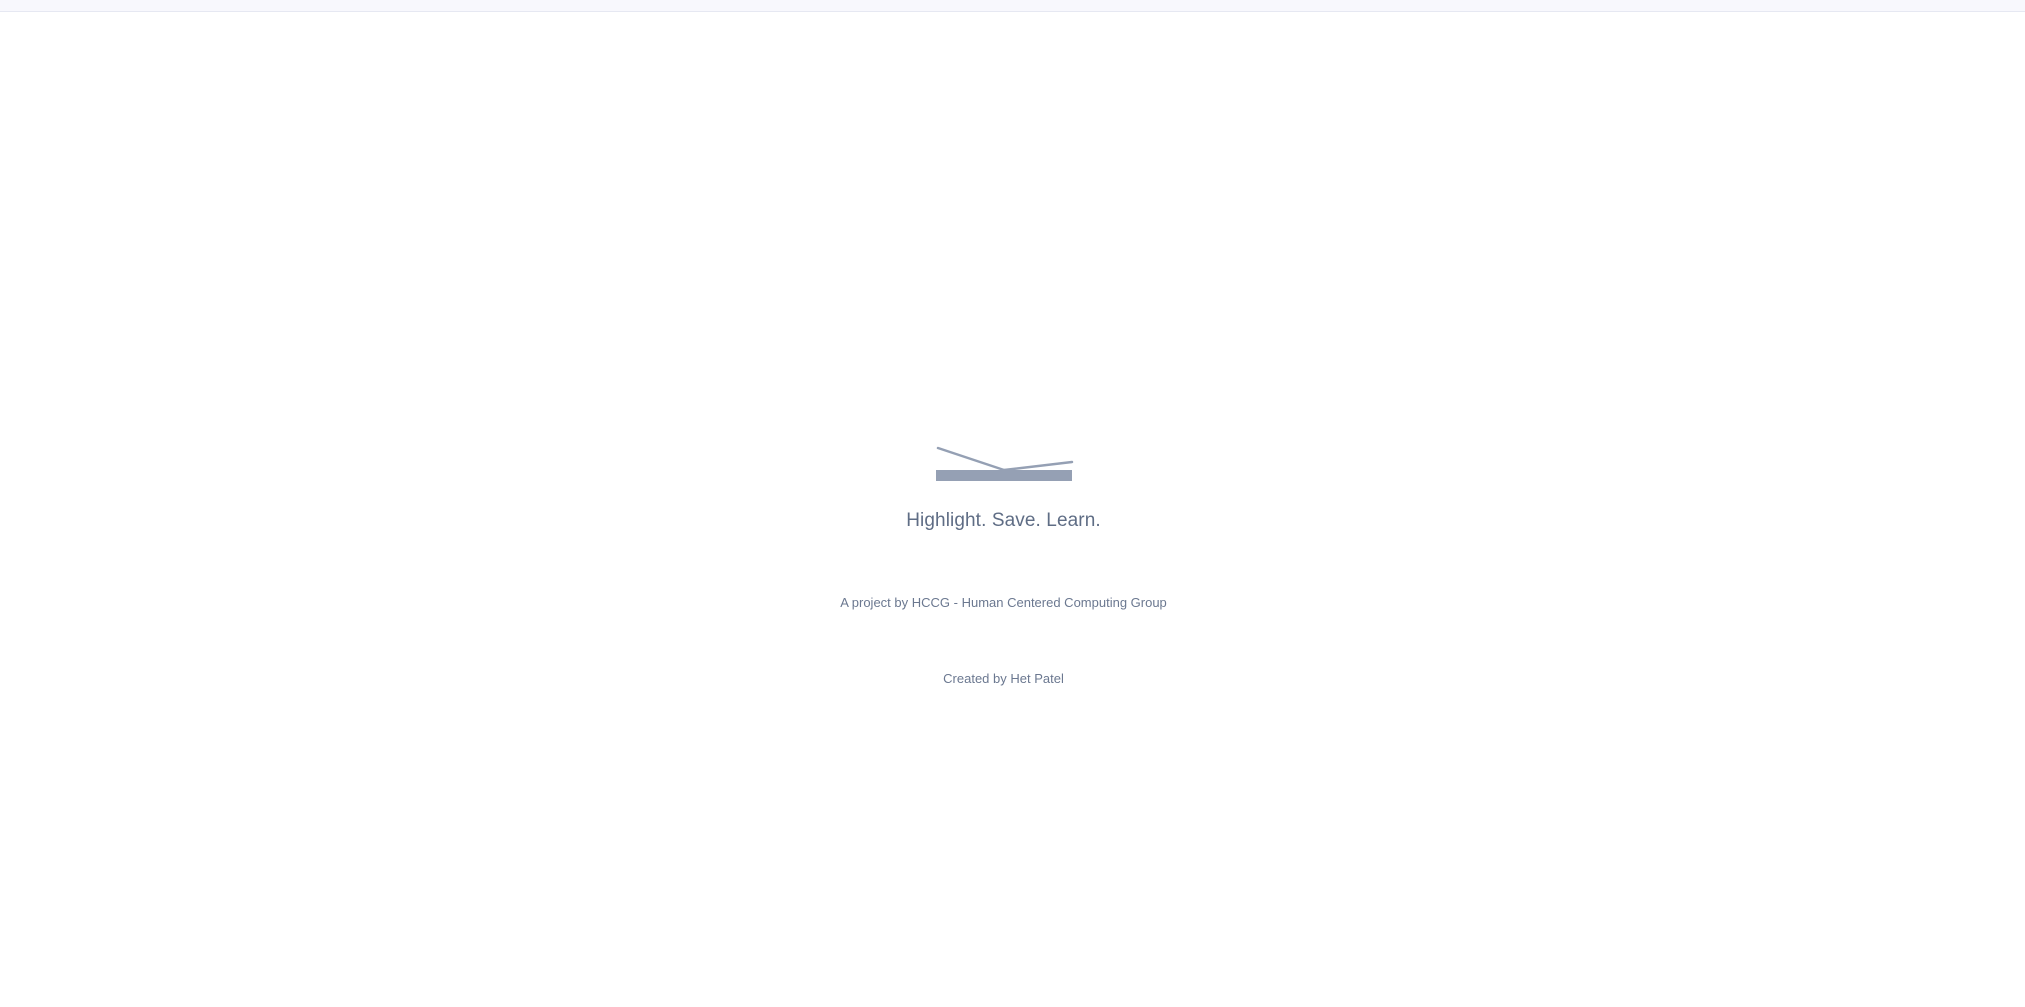 The image size is (2025, 1007). I want to click on open-book-icon, so click(1005, 463).